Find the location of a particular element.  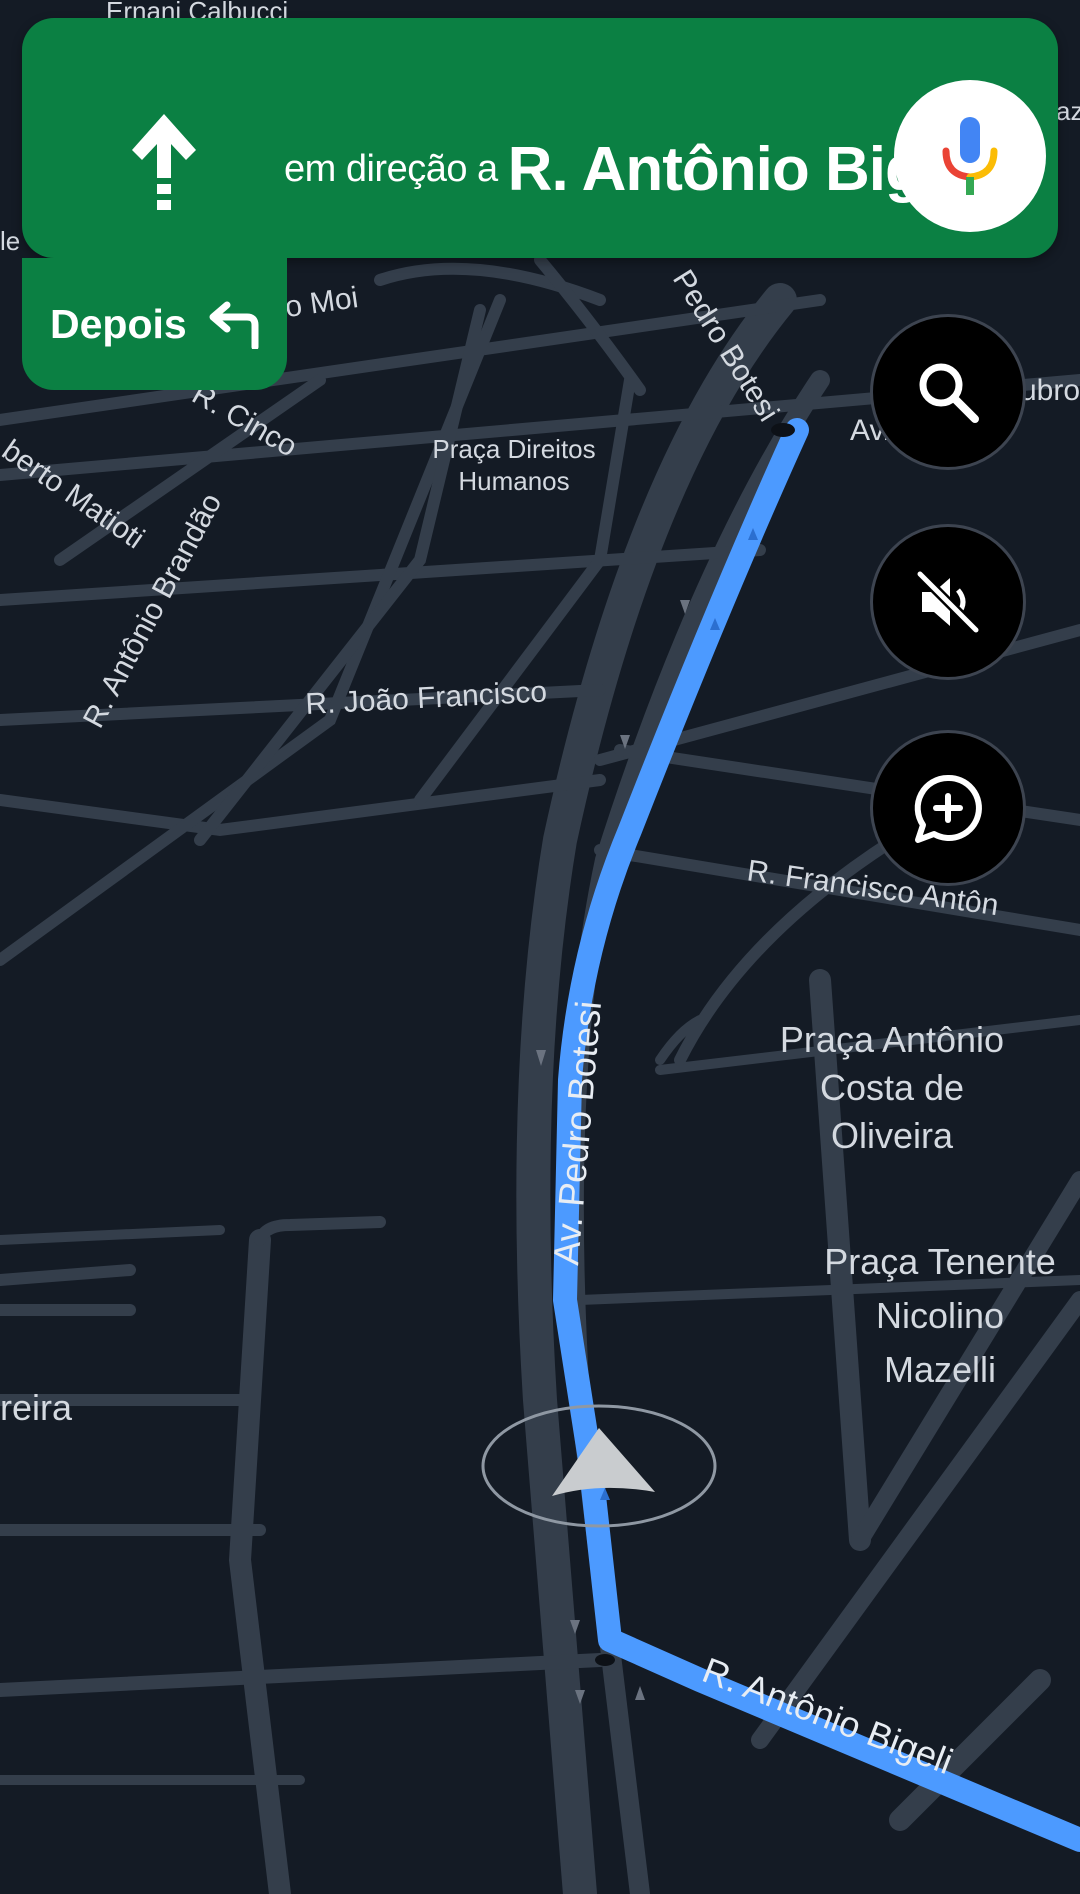

place-label-tenente-1: Praça Tenente is located at coordinates (940, 1261).